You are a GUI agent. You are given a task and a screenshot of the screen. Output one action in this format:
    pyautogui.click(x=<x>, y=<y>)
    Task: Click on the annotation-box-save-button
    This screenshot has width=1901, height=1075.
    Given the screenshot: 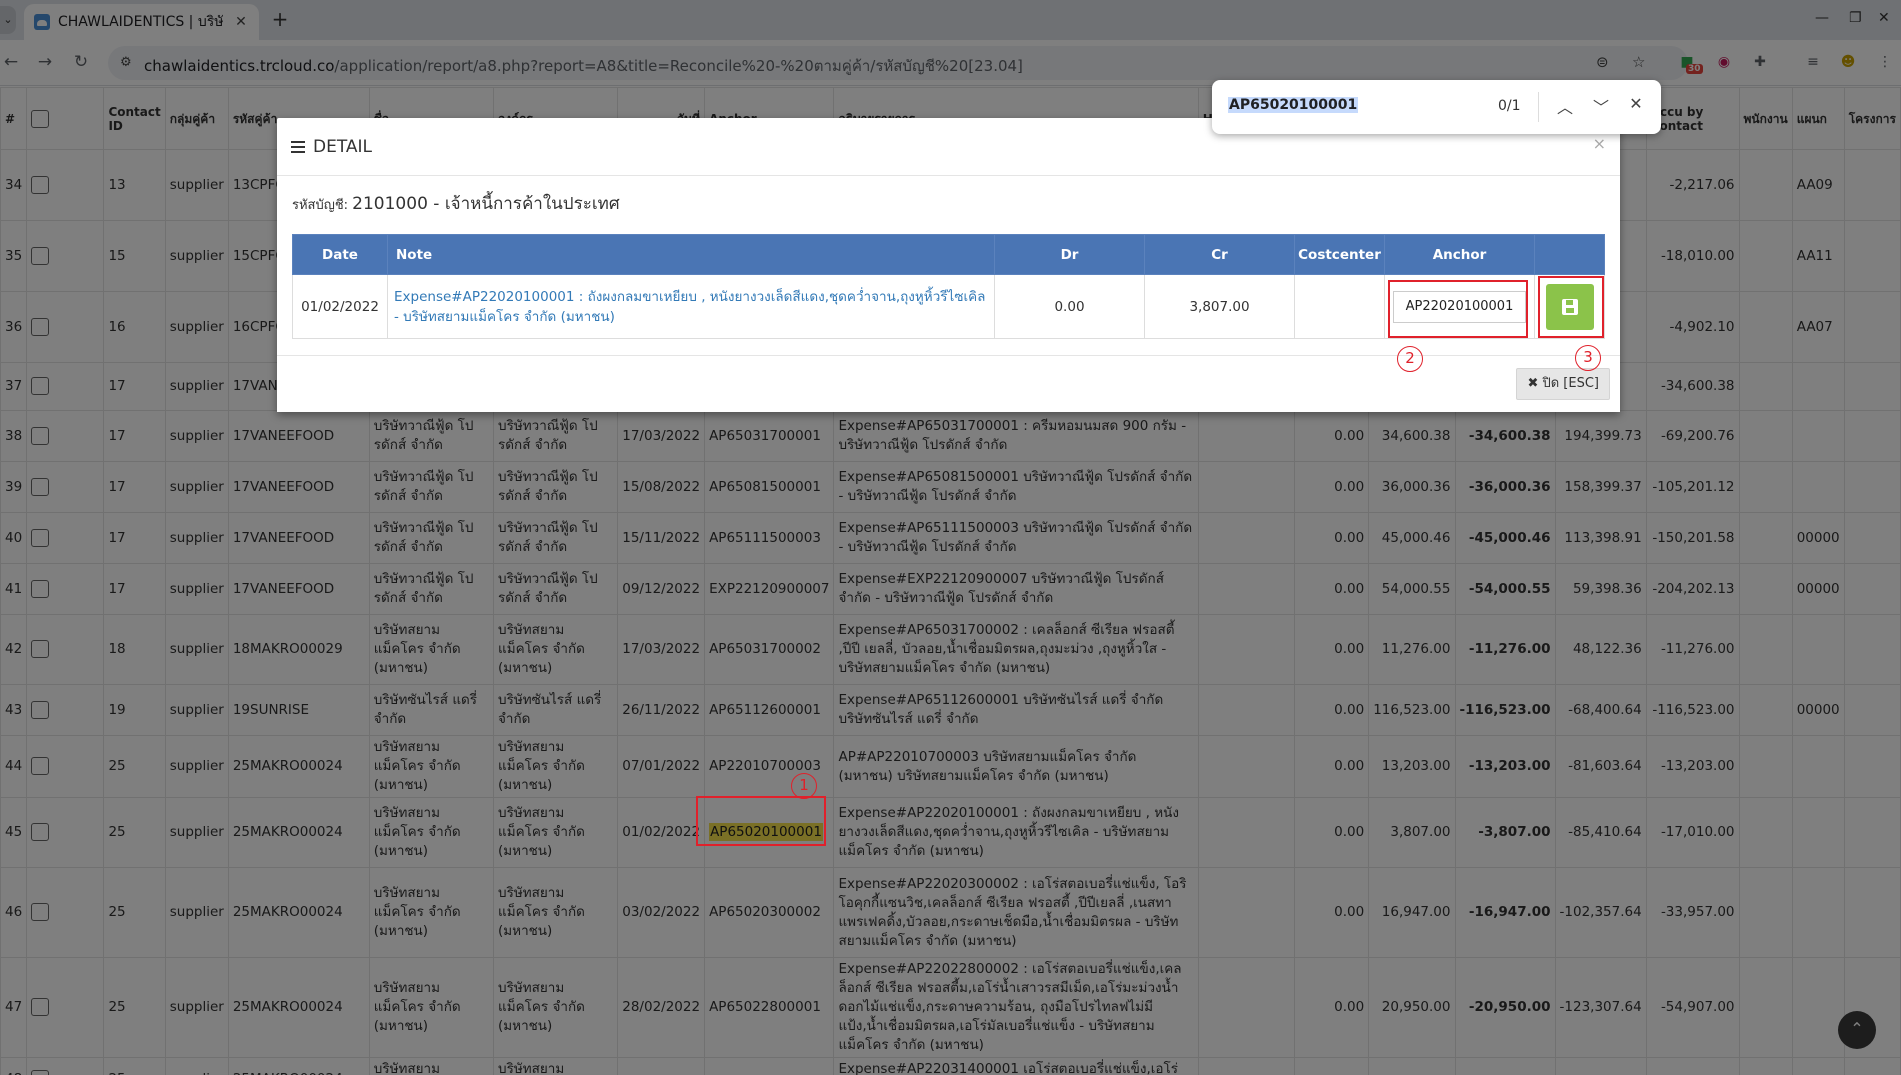 What is the action you would take?
    pyautogui.click(x=1571, y=307)
    